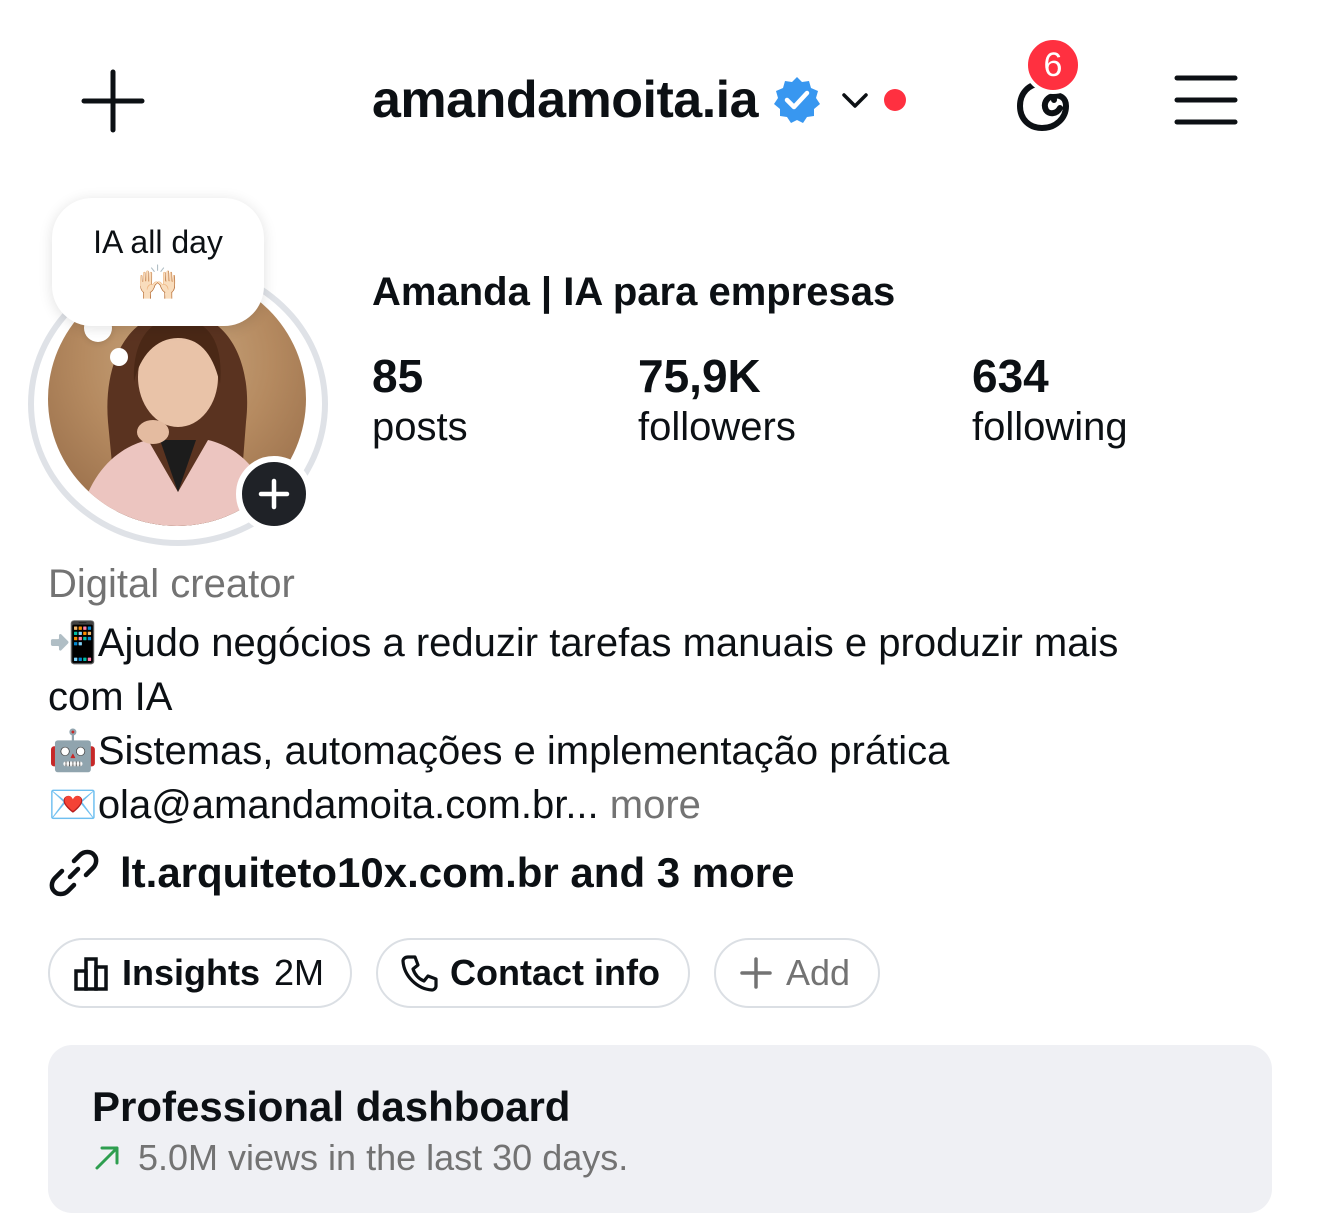  Describe the element at coordinates (331, 1106) in the screenshot. I see `dashboard-title: Professional dashboard` at that location.